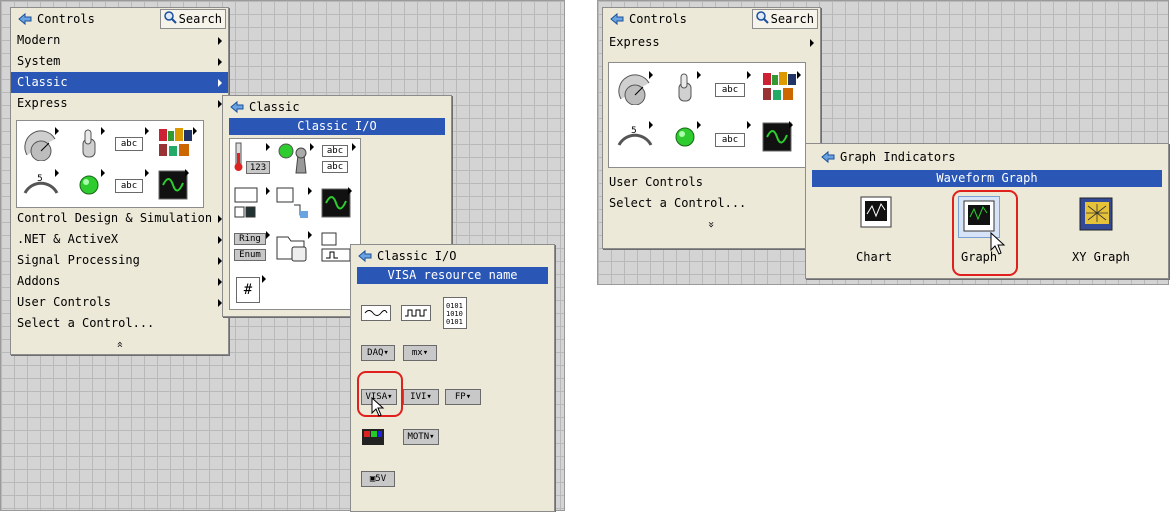  What do you see at coordinates (454, 306) in the screenshot?
I see `svg-text: 0101` at bounding box center [454, 306].